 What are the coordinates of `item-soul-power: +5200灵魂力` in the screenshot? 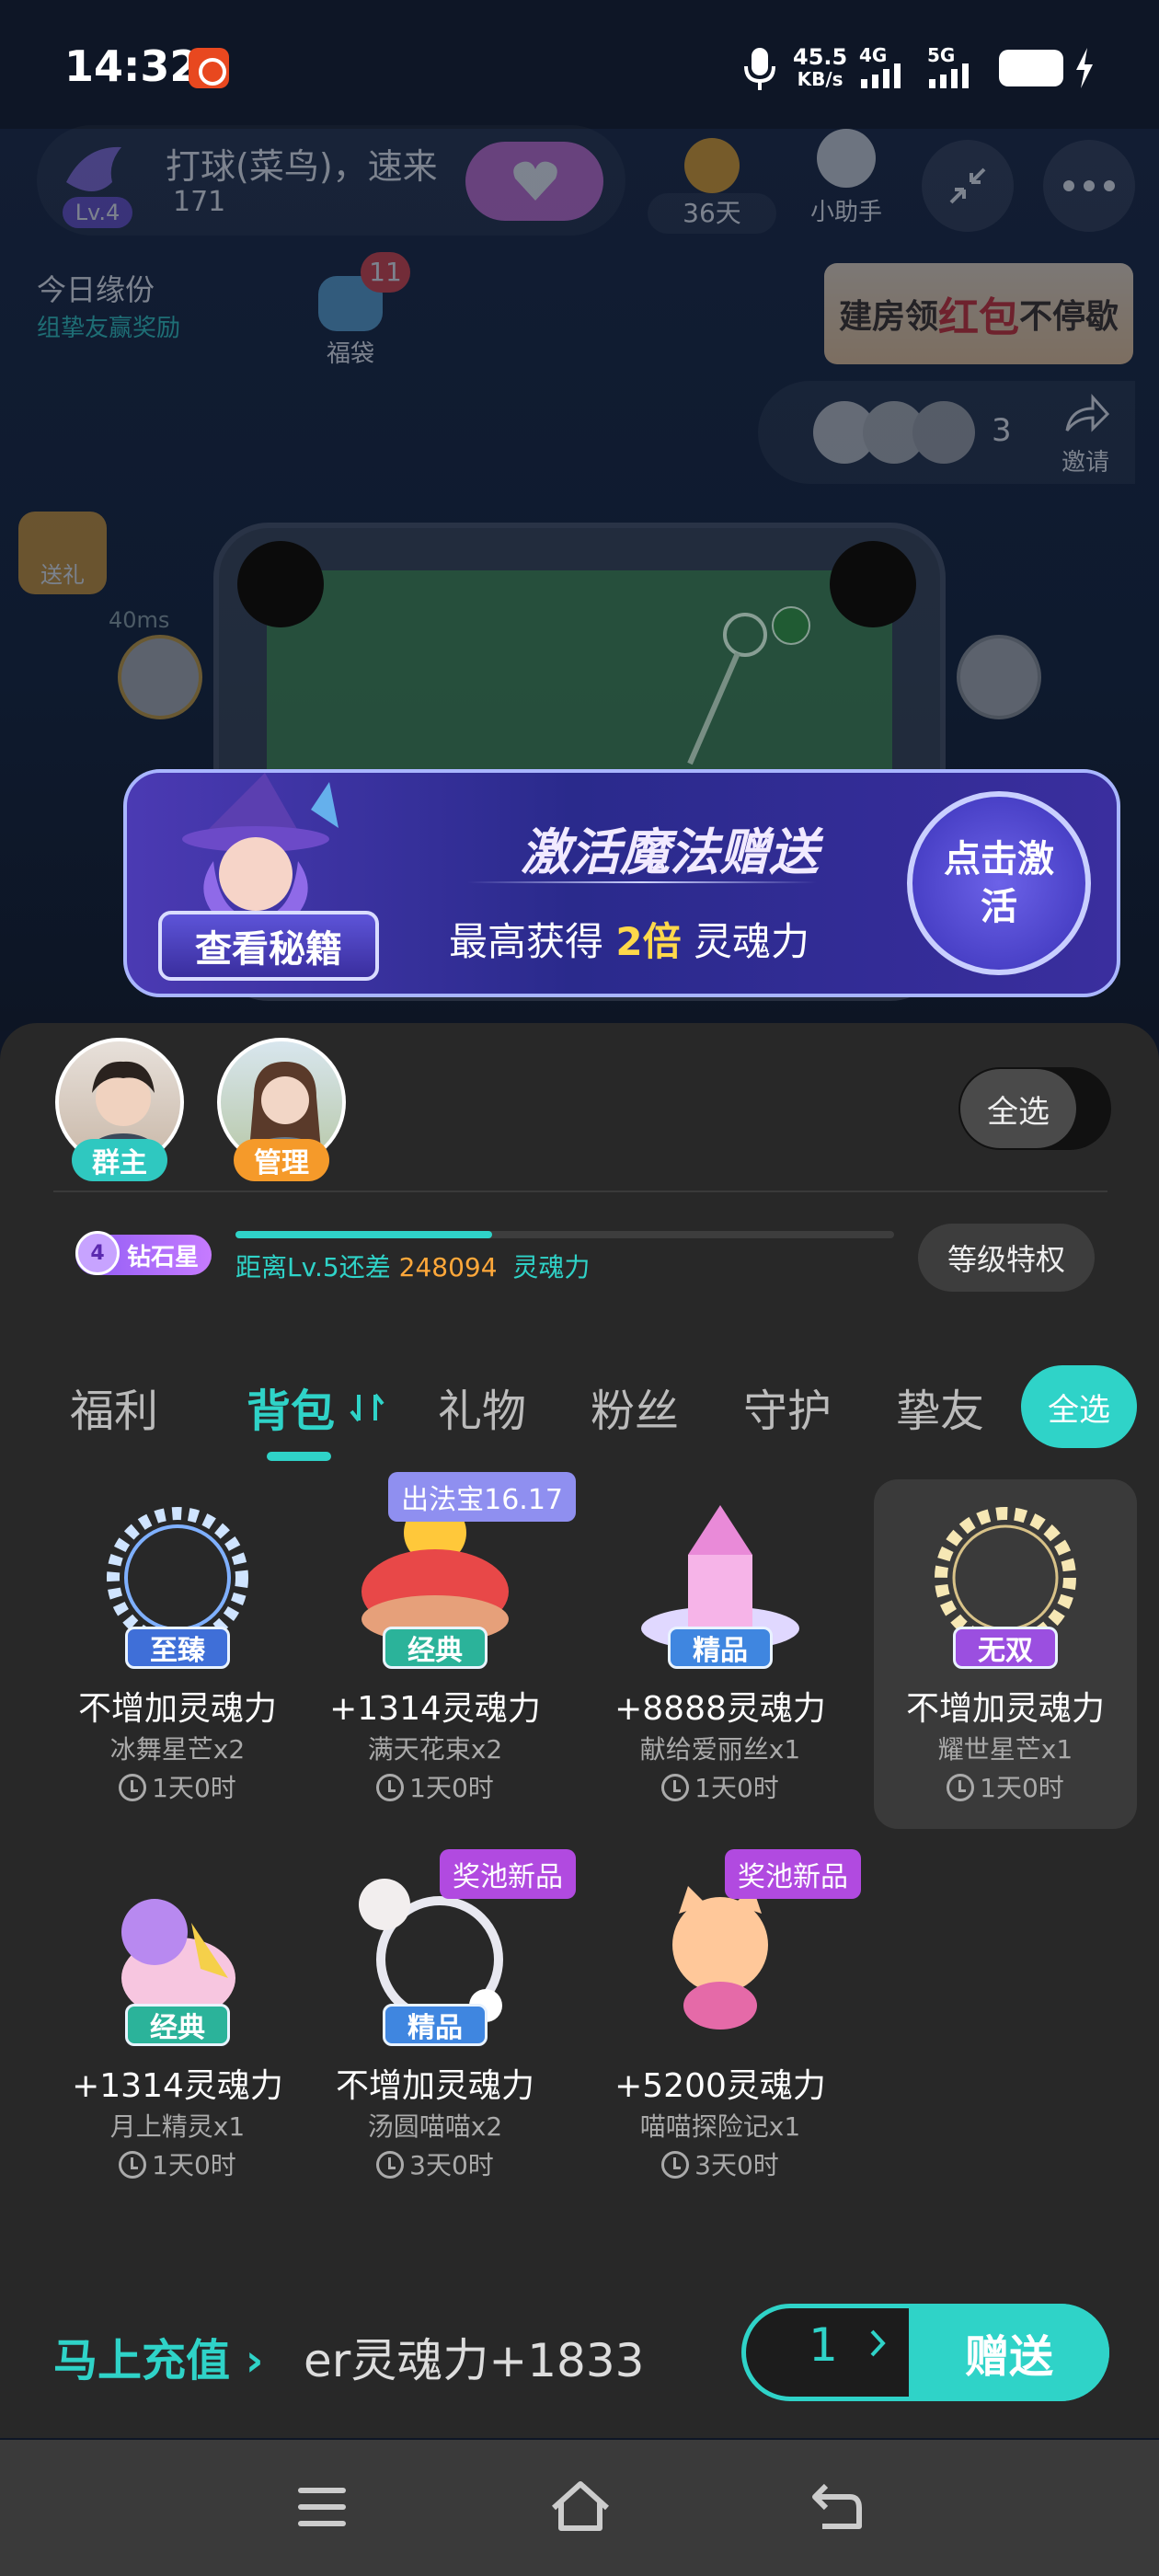 It's located at (720, 2086).